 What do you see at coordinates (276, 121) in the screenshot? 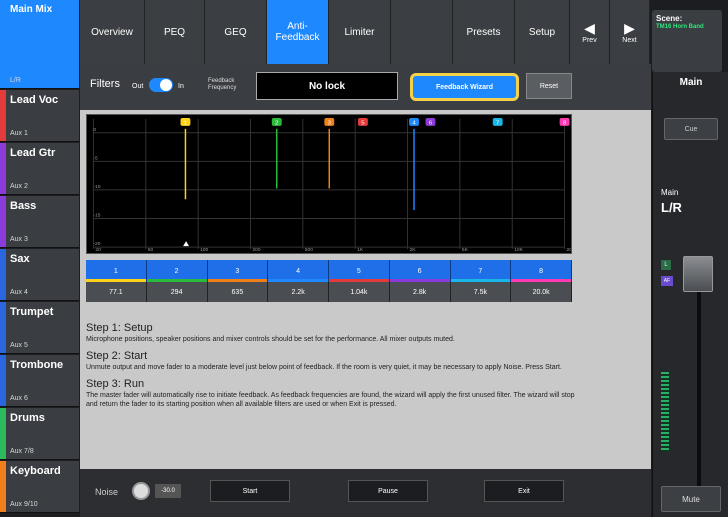
I see `filter-marker-2: 2` at bounding box center [276, 121].